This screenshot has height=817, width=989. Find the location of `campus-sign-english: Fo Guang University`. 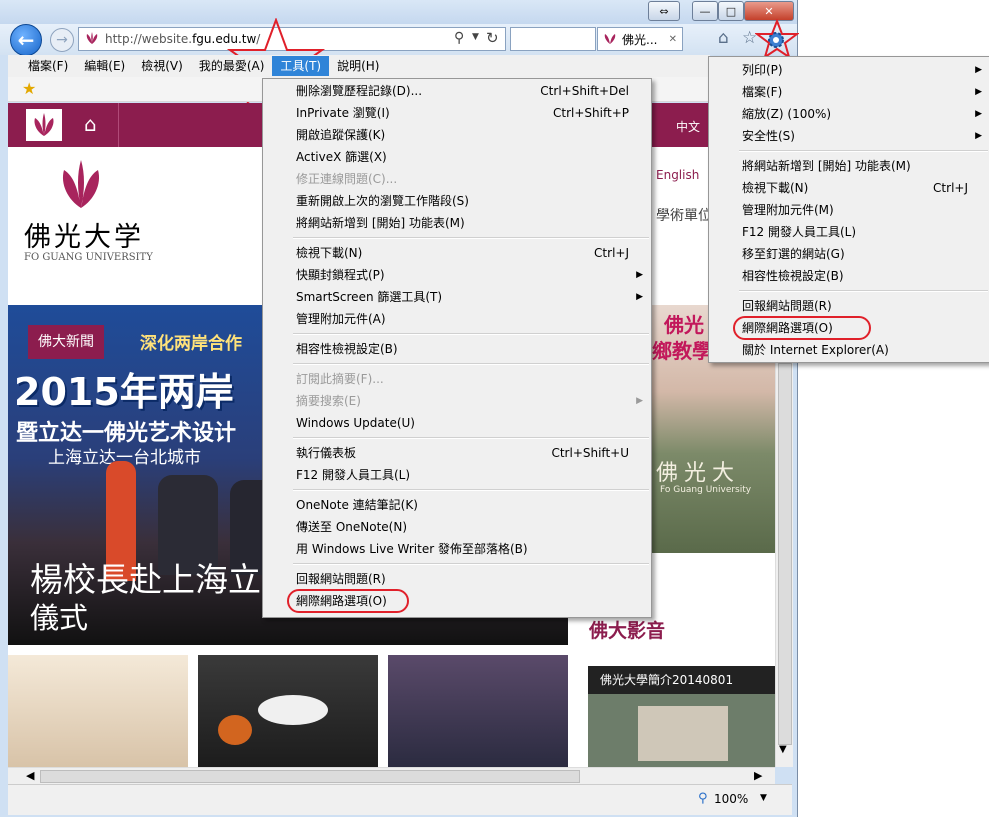

campus-sign-english: Fo Guang University is located at coordinates (706, 490).